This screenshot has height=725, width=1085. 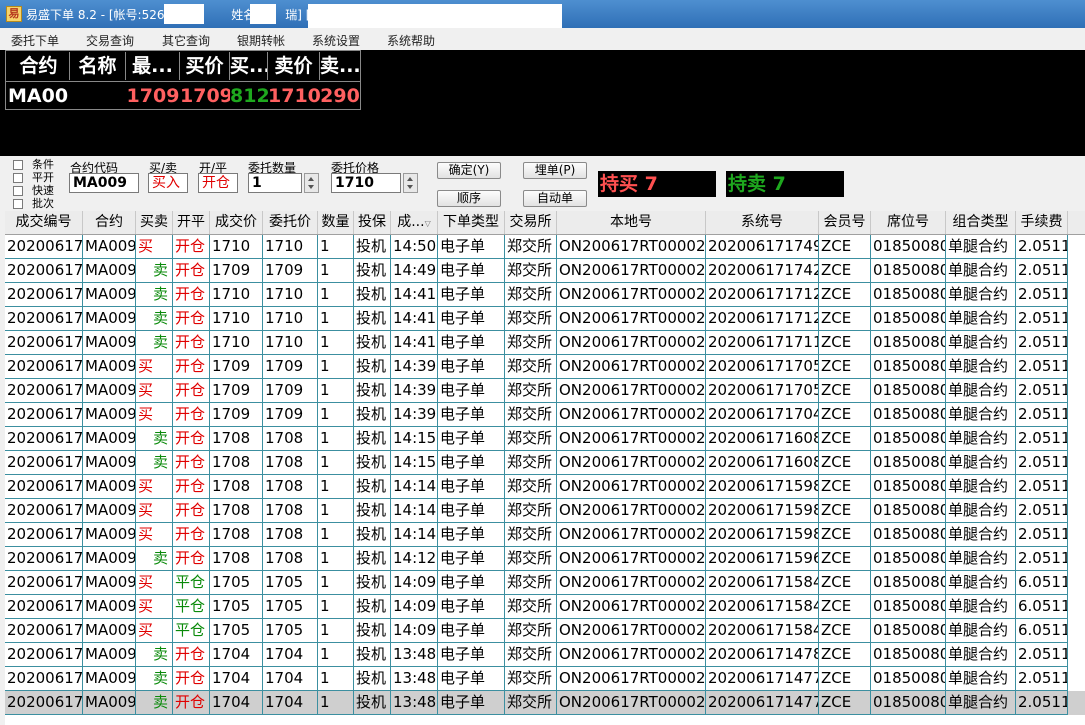 I want to click on cell-open-close: 开仓, so click(x=191, y=415).